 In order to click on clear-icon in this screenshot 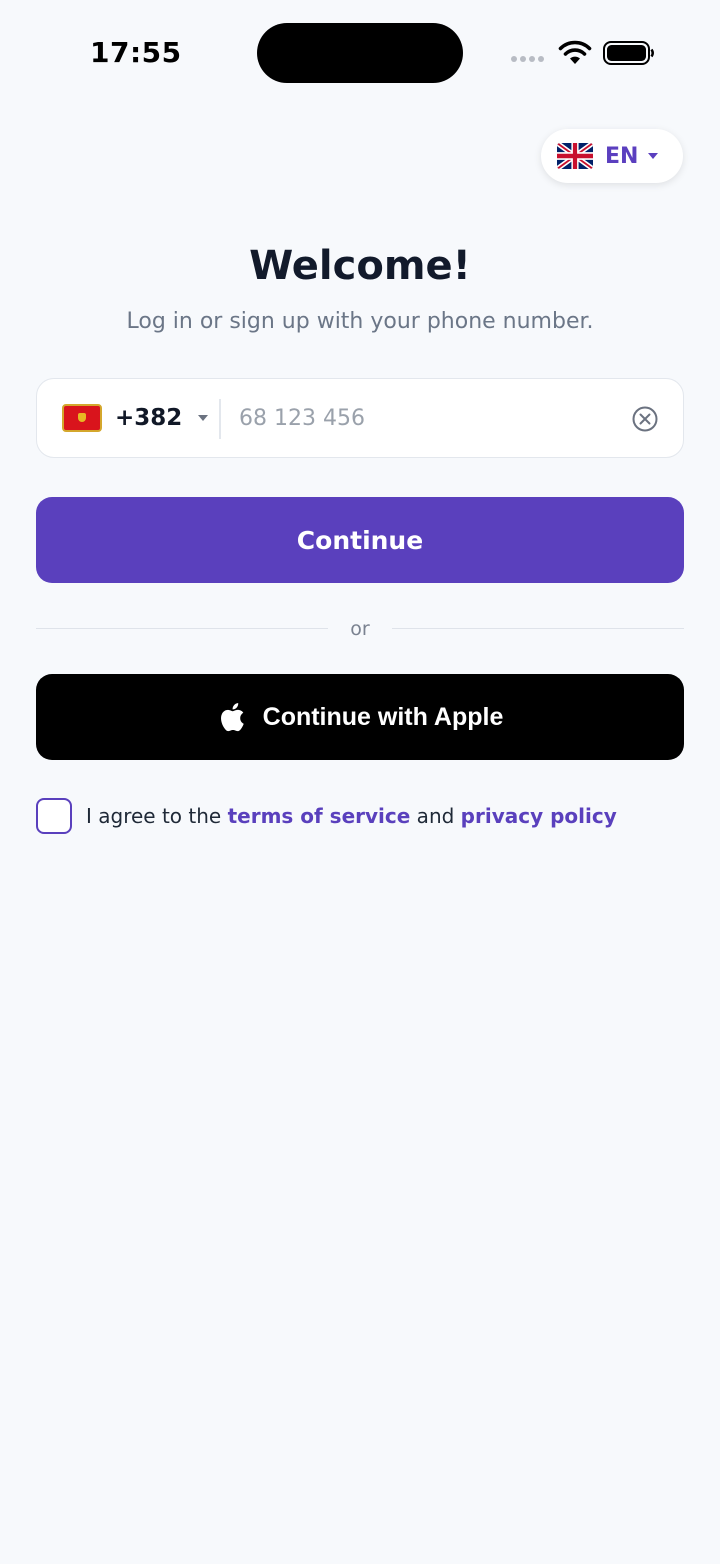, I will do `click(645, 419)`.